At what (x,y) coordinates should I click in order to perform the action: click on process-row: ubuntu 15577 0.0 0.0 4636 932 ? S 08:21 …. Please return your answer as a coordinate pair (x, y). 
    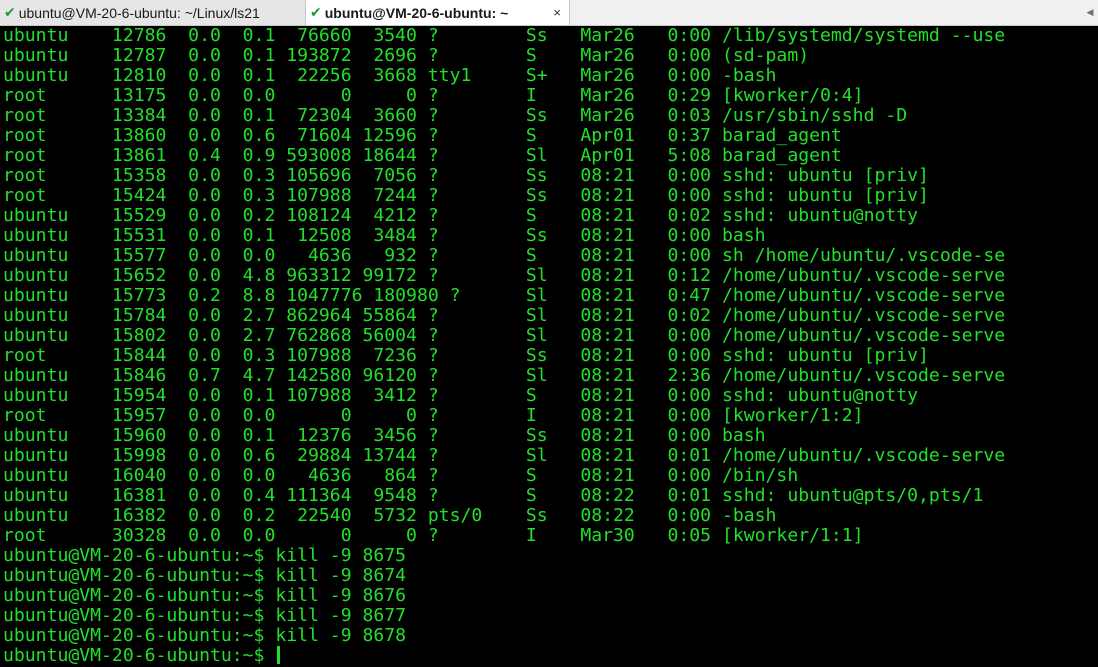
    Looking at the image, I should click on (504, 255).